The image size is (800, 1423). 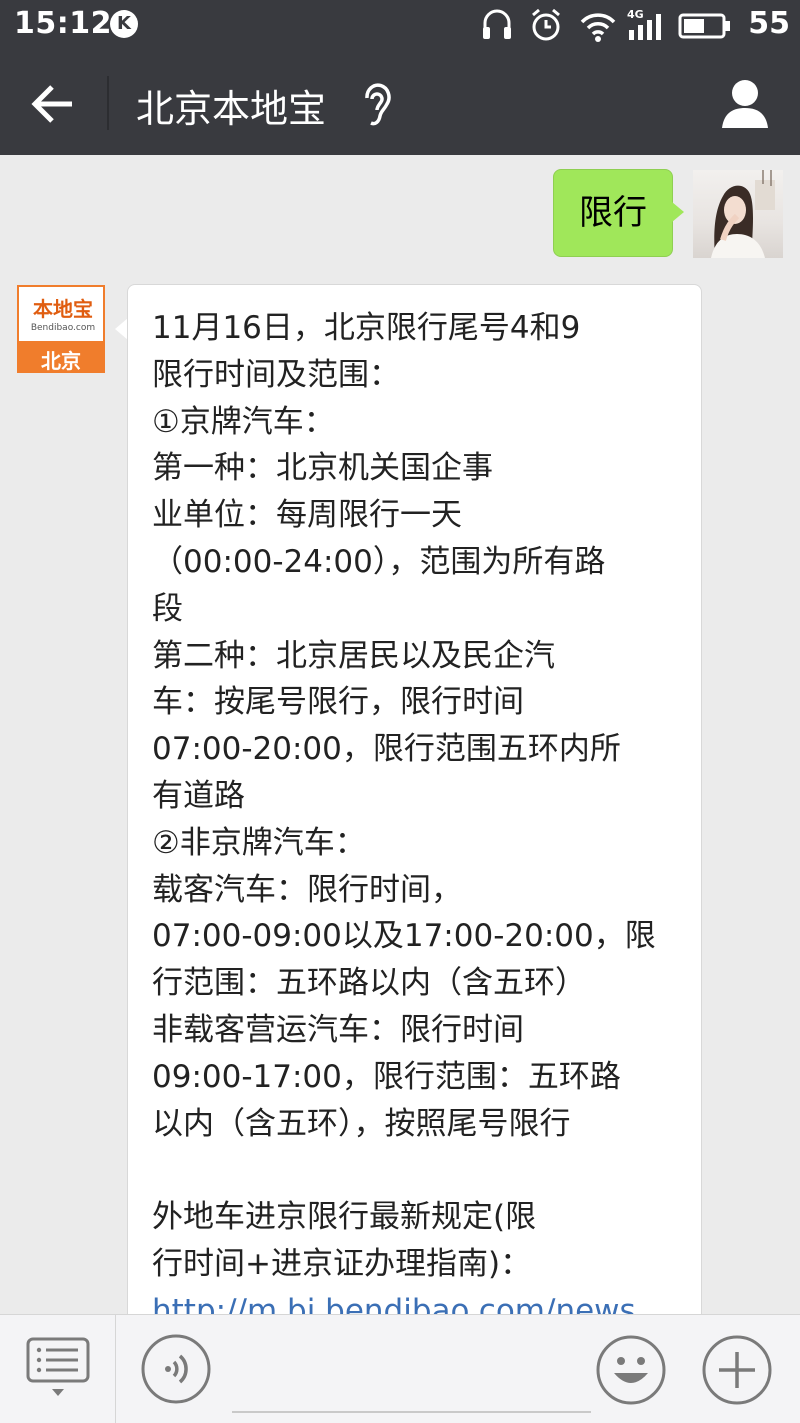 What do you see at coordinates (644, 24) in the screenshot?
I see `signal-4g-icon: 4G` at bounding box center [644, 24].